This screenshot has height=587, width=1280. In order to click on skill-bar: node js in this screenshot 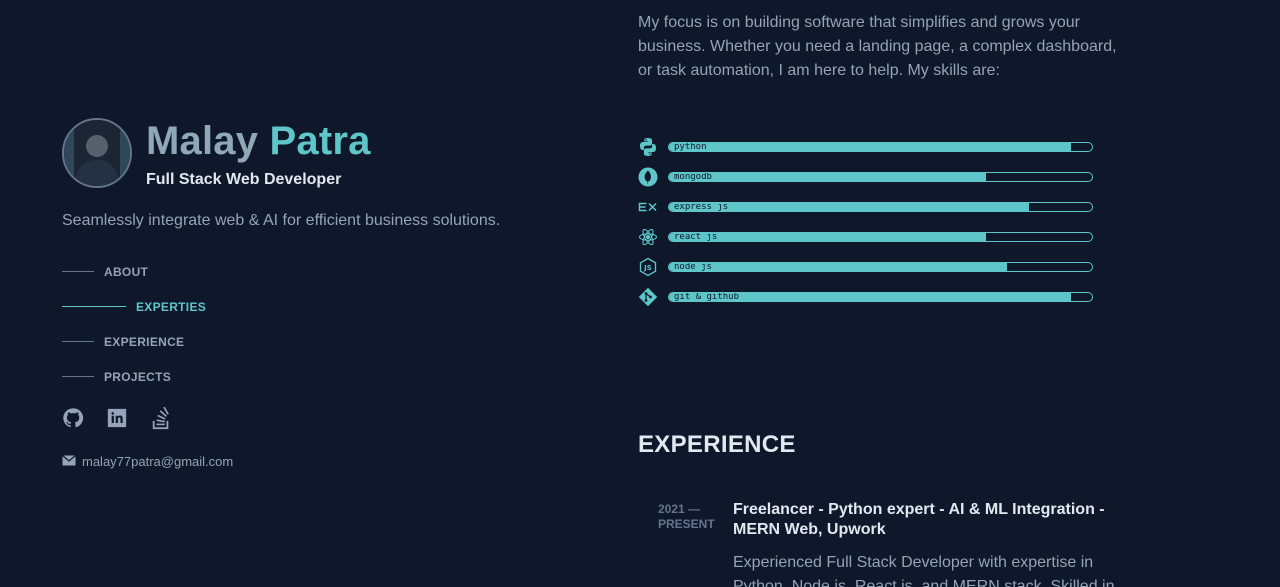, I will do `click(880, 267)`.